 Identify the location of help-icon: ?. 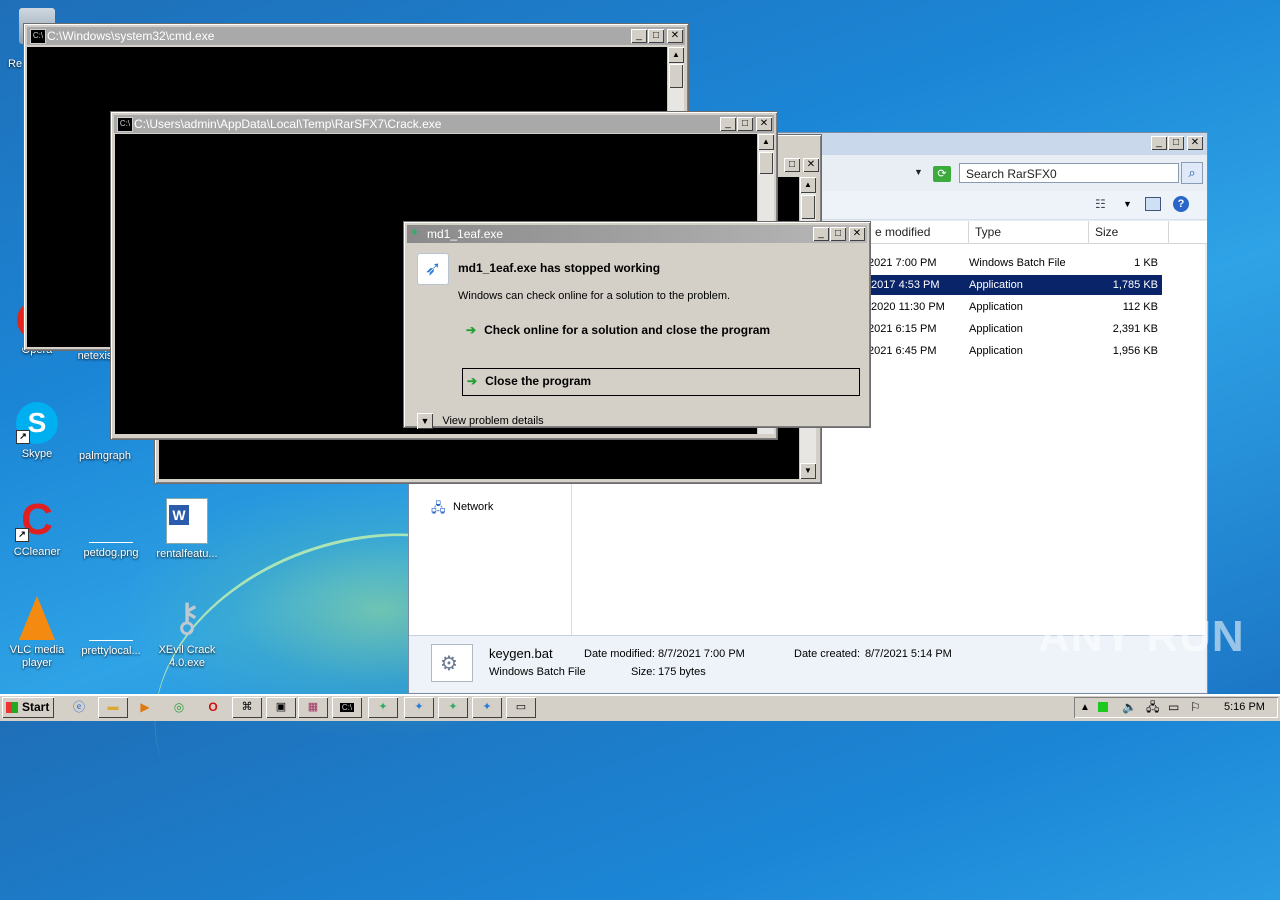
(1181, 204).